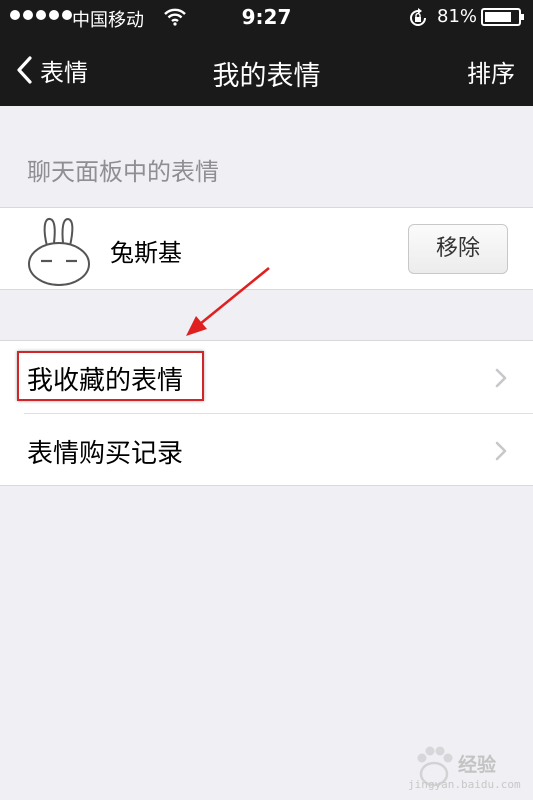 The height and width of the screenshot is (800, 533). Describe the element at coordinates (457, 16) in the screenshot. I see `battery-percent: 81%` at that location.